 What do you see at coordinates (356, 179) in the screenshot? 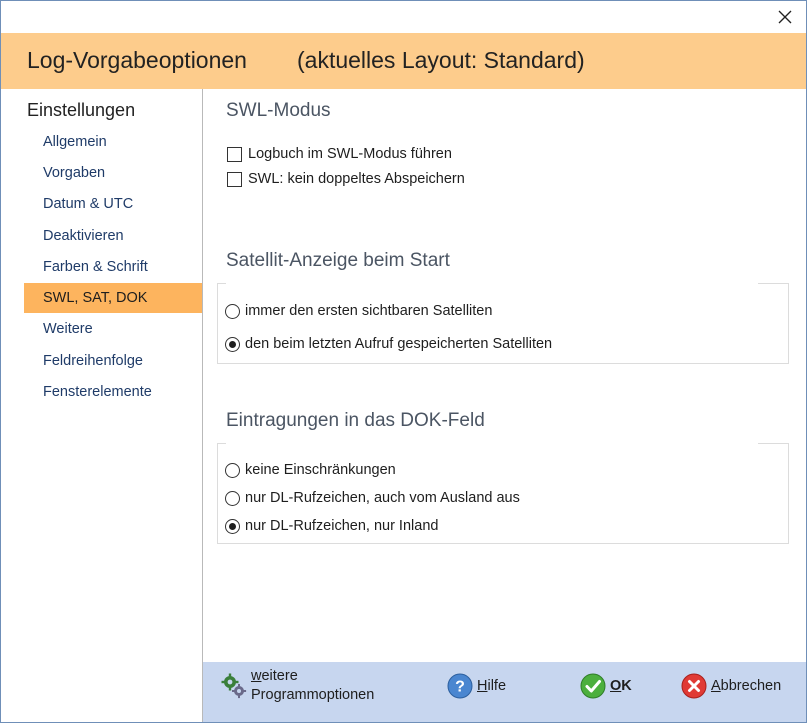
I see `checkbox-label: SWL: kein doppeltes Abspeichern` at bounding box center [356, 179].